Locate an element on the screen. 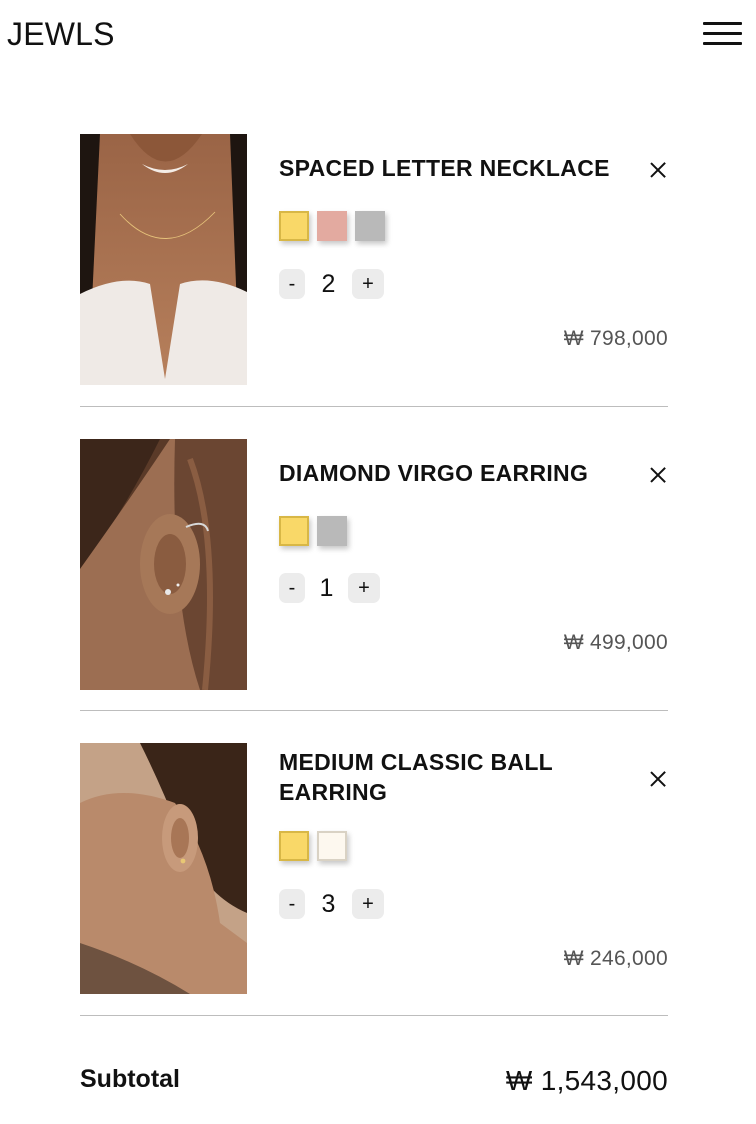 The height and width of the screenshot is (1124, 756). brand-logo: JEWLS is located at coordinates (61, 34).